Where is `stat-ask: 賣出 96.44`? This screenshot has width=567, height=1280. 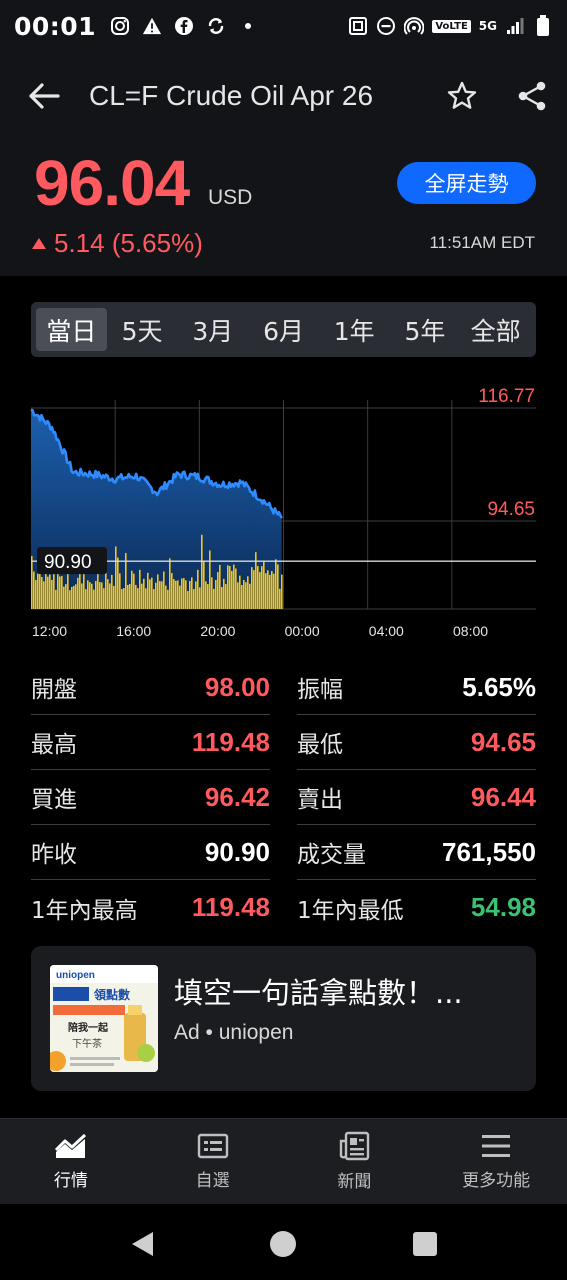 stat-ask: 賣出 96.44 is located at coordinates (416, 797).